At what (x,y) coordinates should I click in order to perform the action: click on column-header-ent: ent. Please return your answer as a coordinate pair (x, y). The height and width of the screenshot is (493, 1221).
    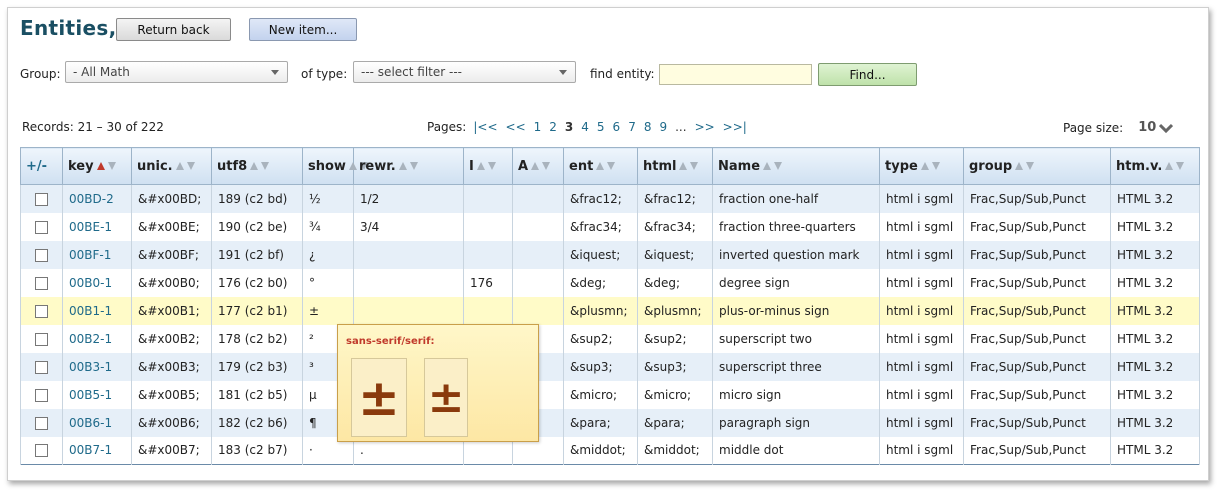
    Looking at the image, I should click on (600, 166).